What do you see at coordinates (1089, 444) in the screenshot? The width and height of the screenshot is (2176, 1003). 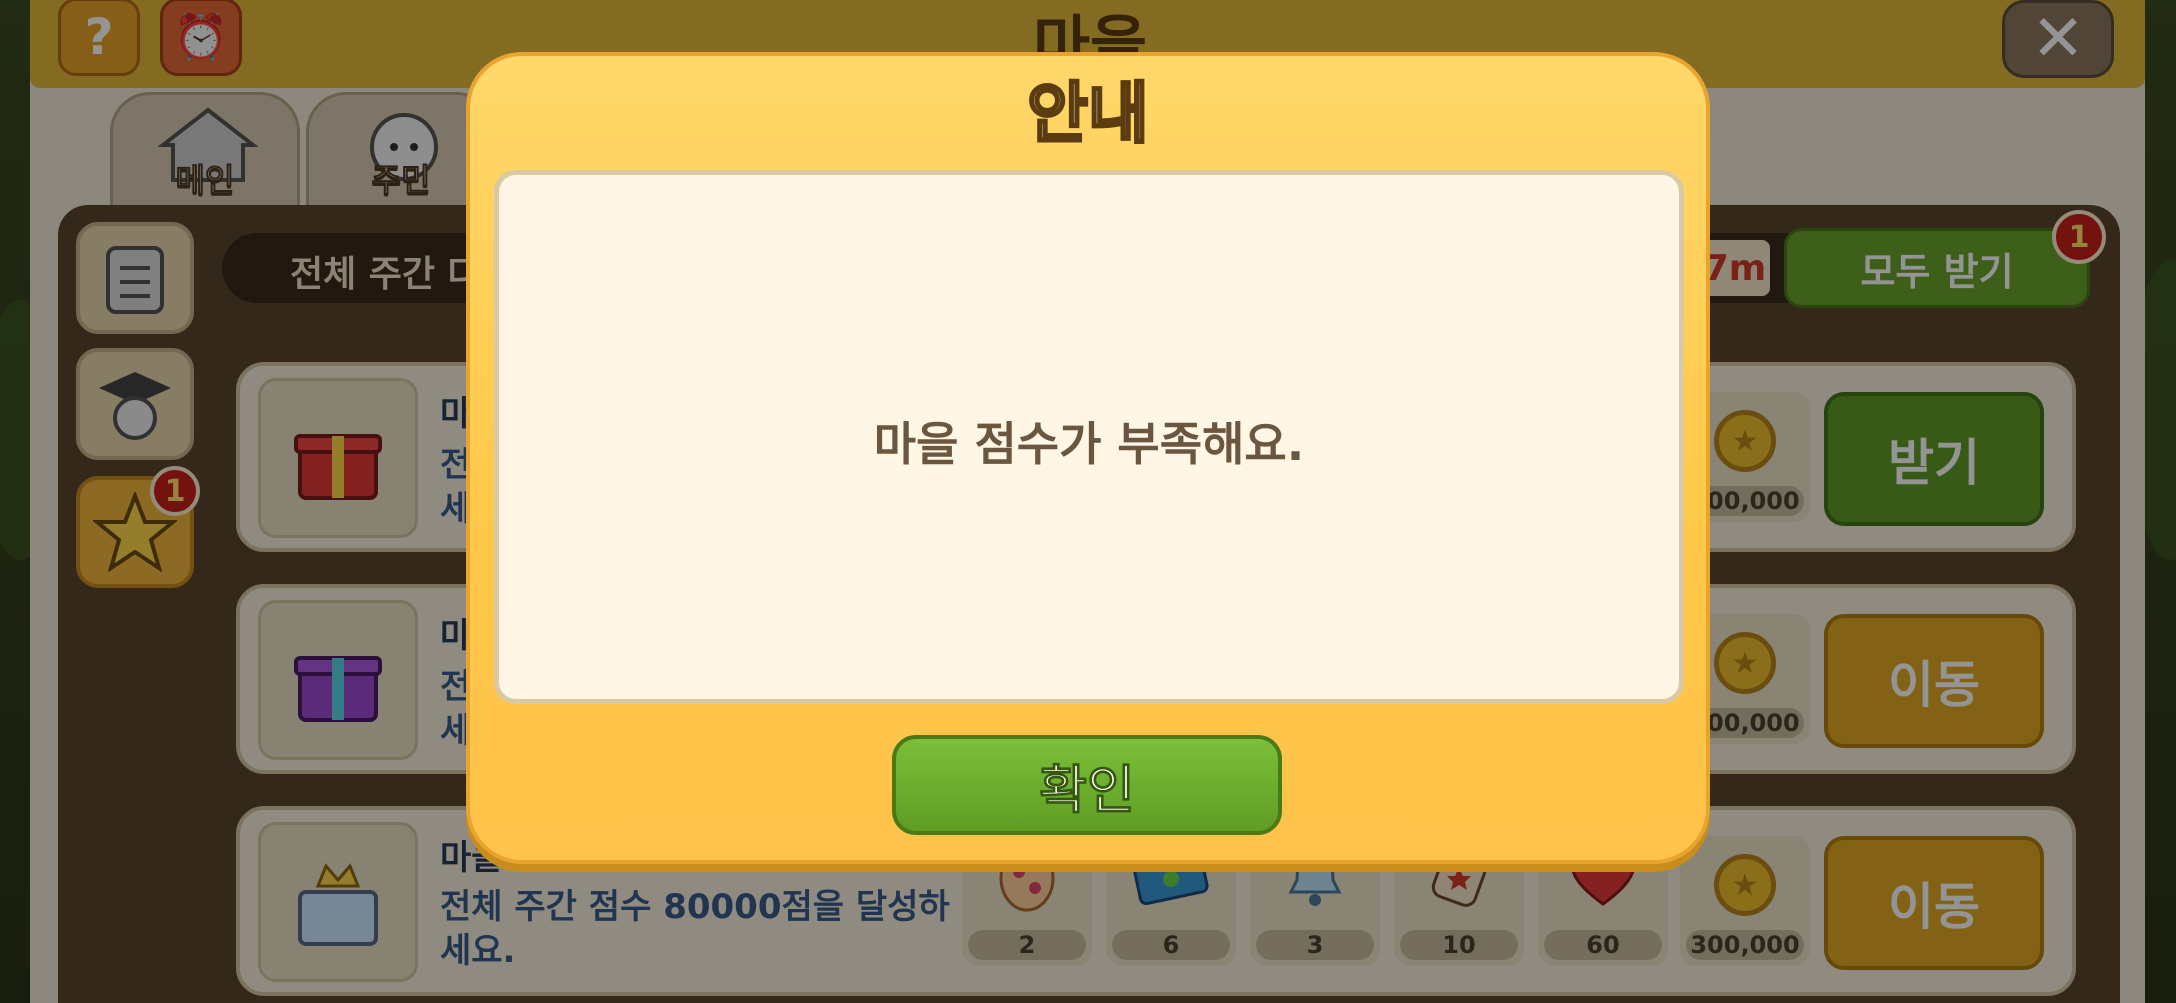 I see `dialog-message: 마을 점수가 부족해요.` at bounding box center [1089, 444].